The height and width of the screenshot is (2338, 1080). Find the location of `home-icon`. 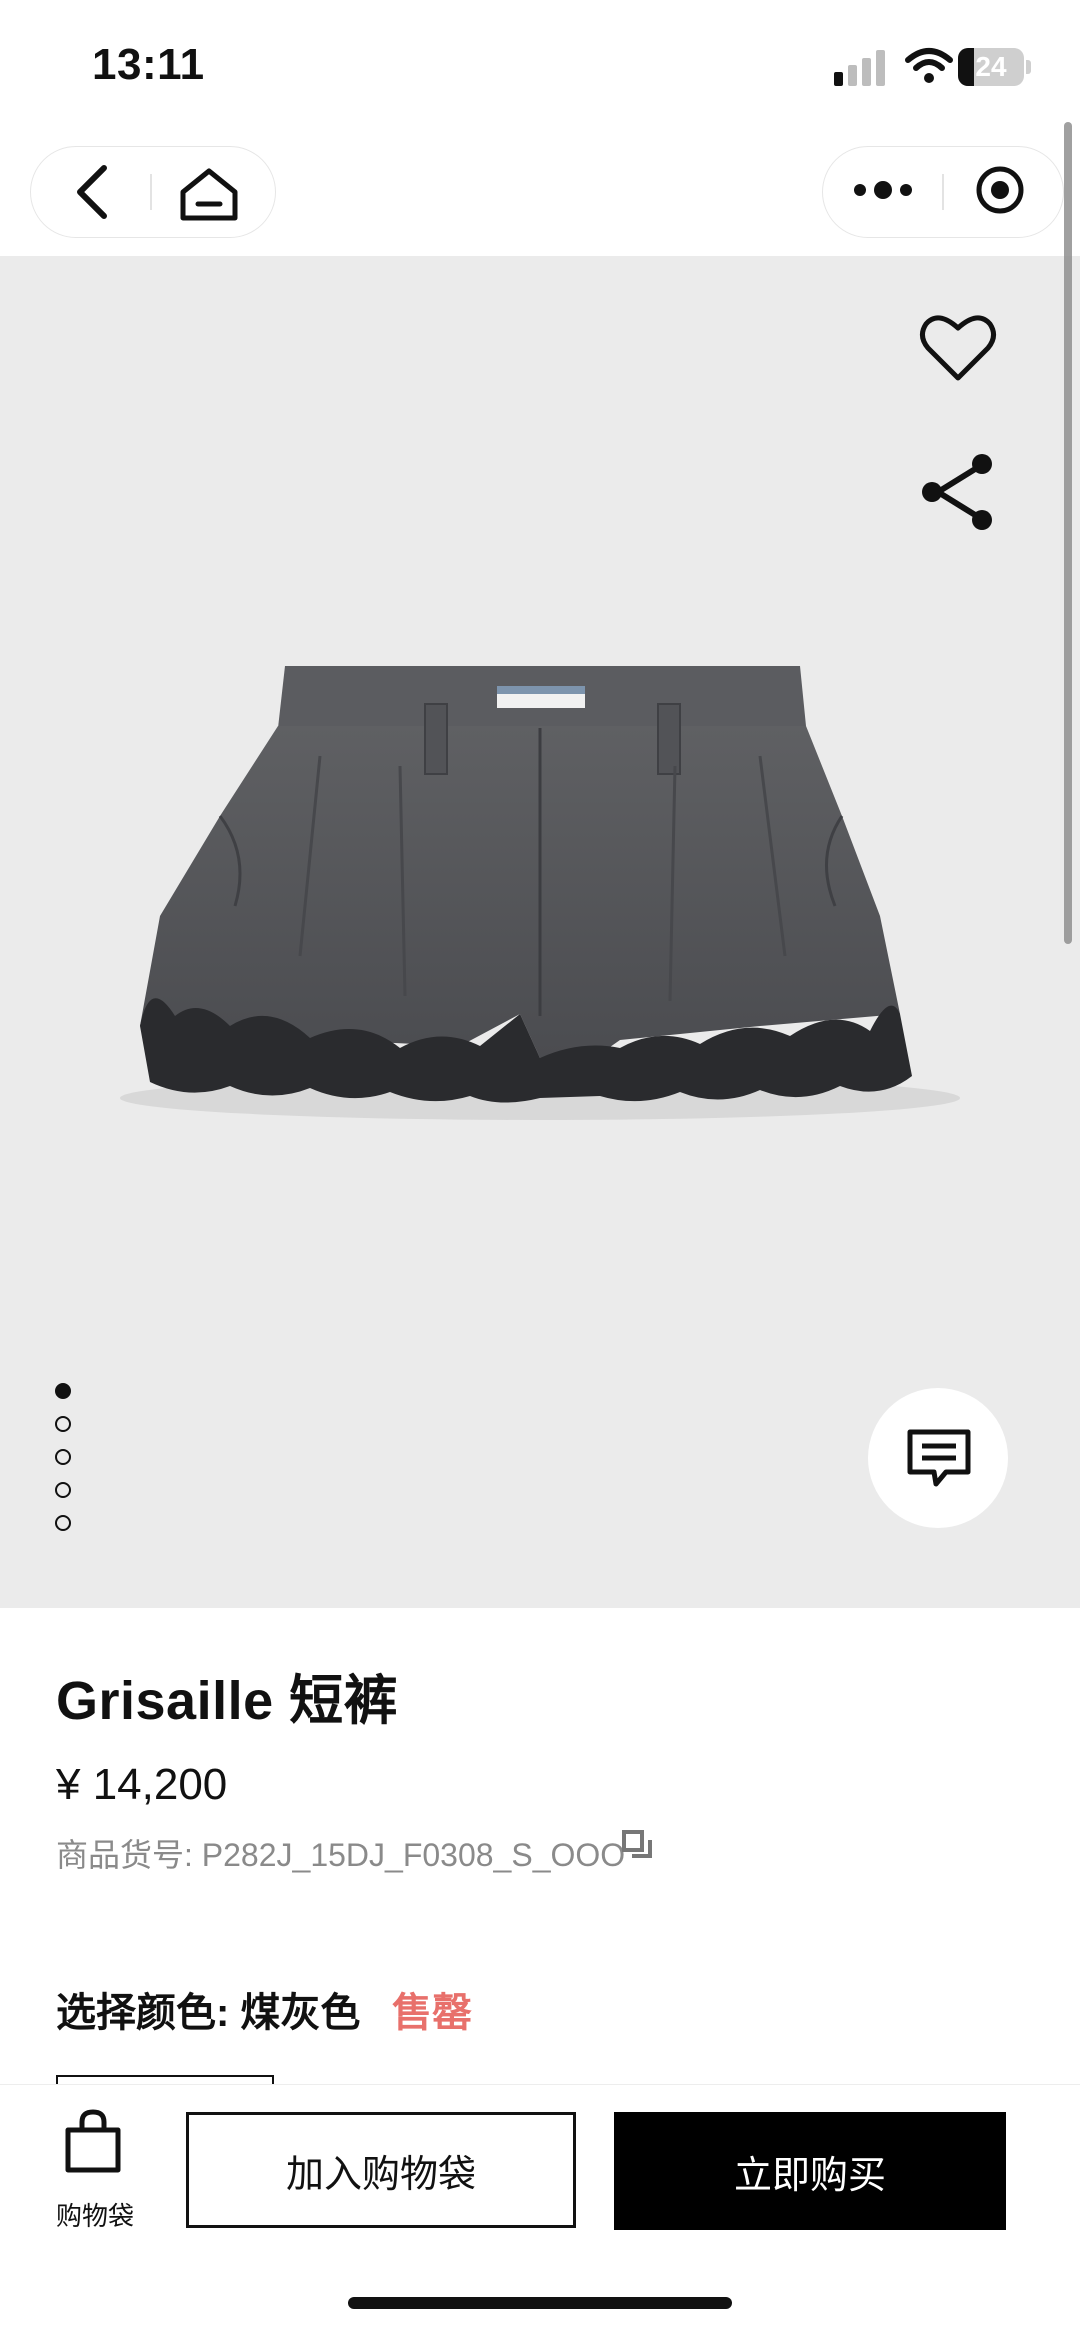

home-icon is located at coordinates (209, 194).